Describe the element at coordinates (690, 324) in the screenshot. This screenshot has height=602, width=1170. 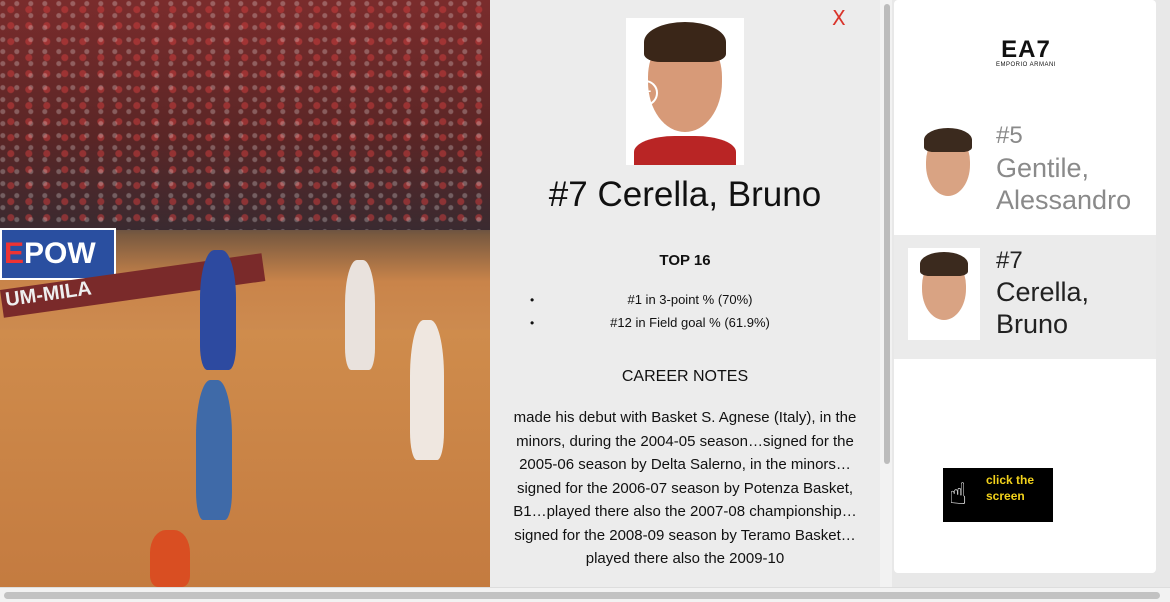
I see `stat-item: #12 in Field goal % (61.9%)` at that location.